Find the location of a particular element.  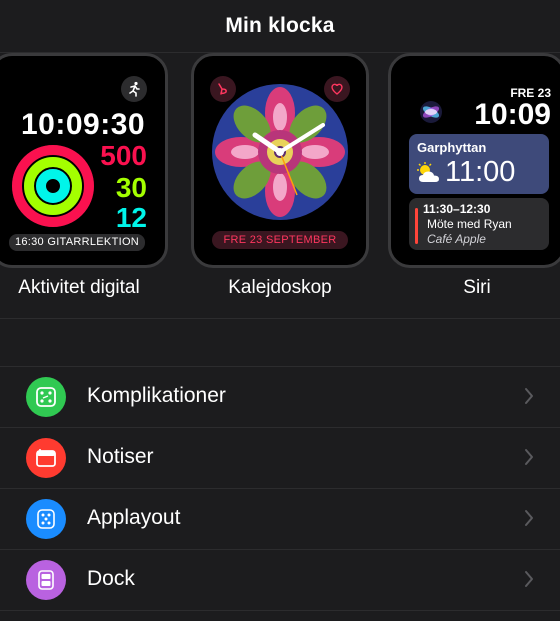

navigation-bar: Min klocka is located at coordinates (280, 26).